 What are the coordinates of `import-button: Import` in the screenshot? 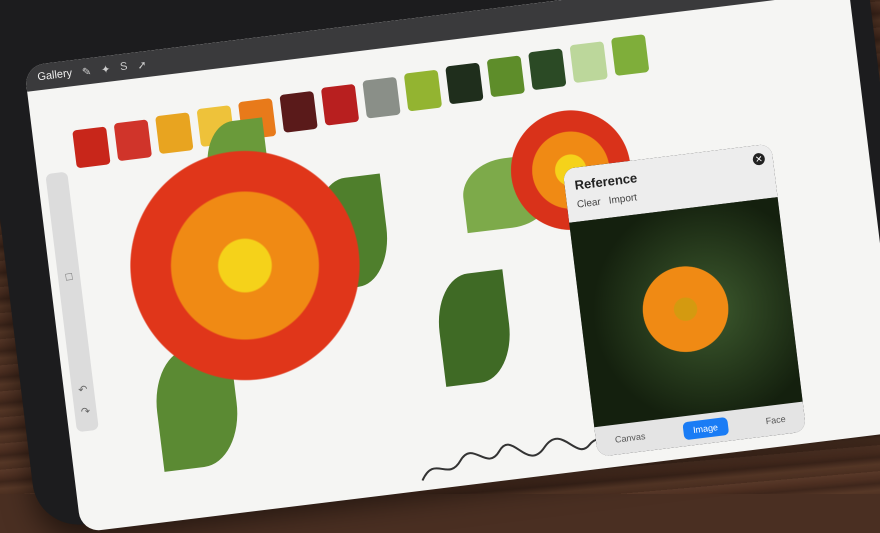 It's located at (622, 199).